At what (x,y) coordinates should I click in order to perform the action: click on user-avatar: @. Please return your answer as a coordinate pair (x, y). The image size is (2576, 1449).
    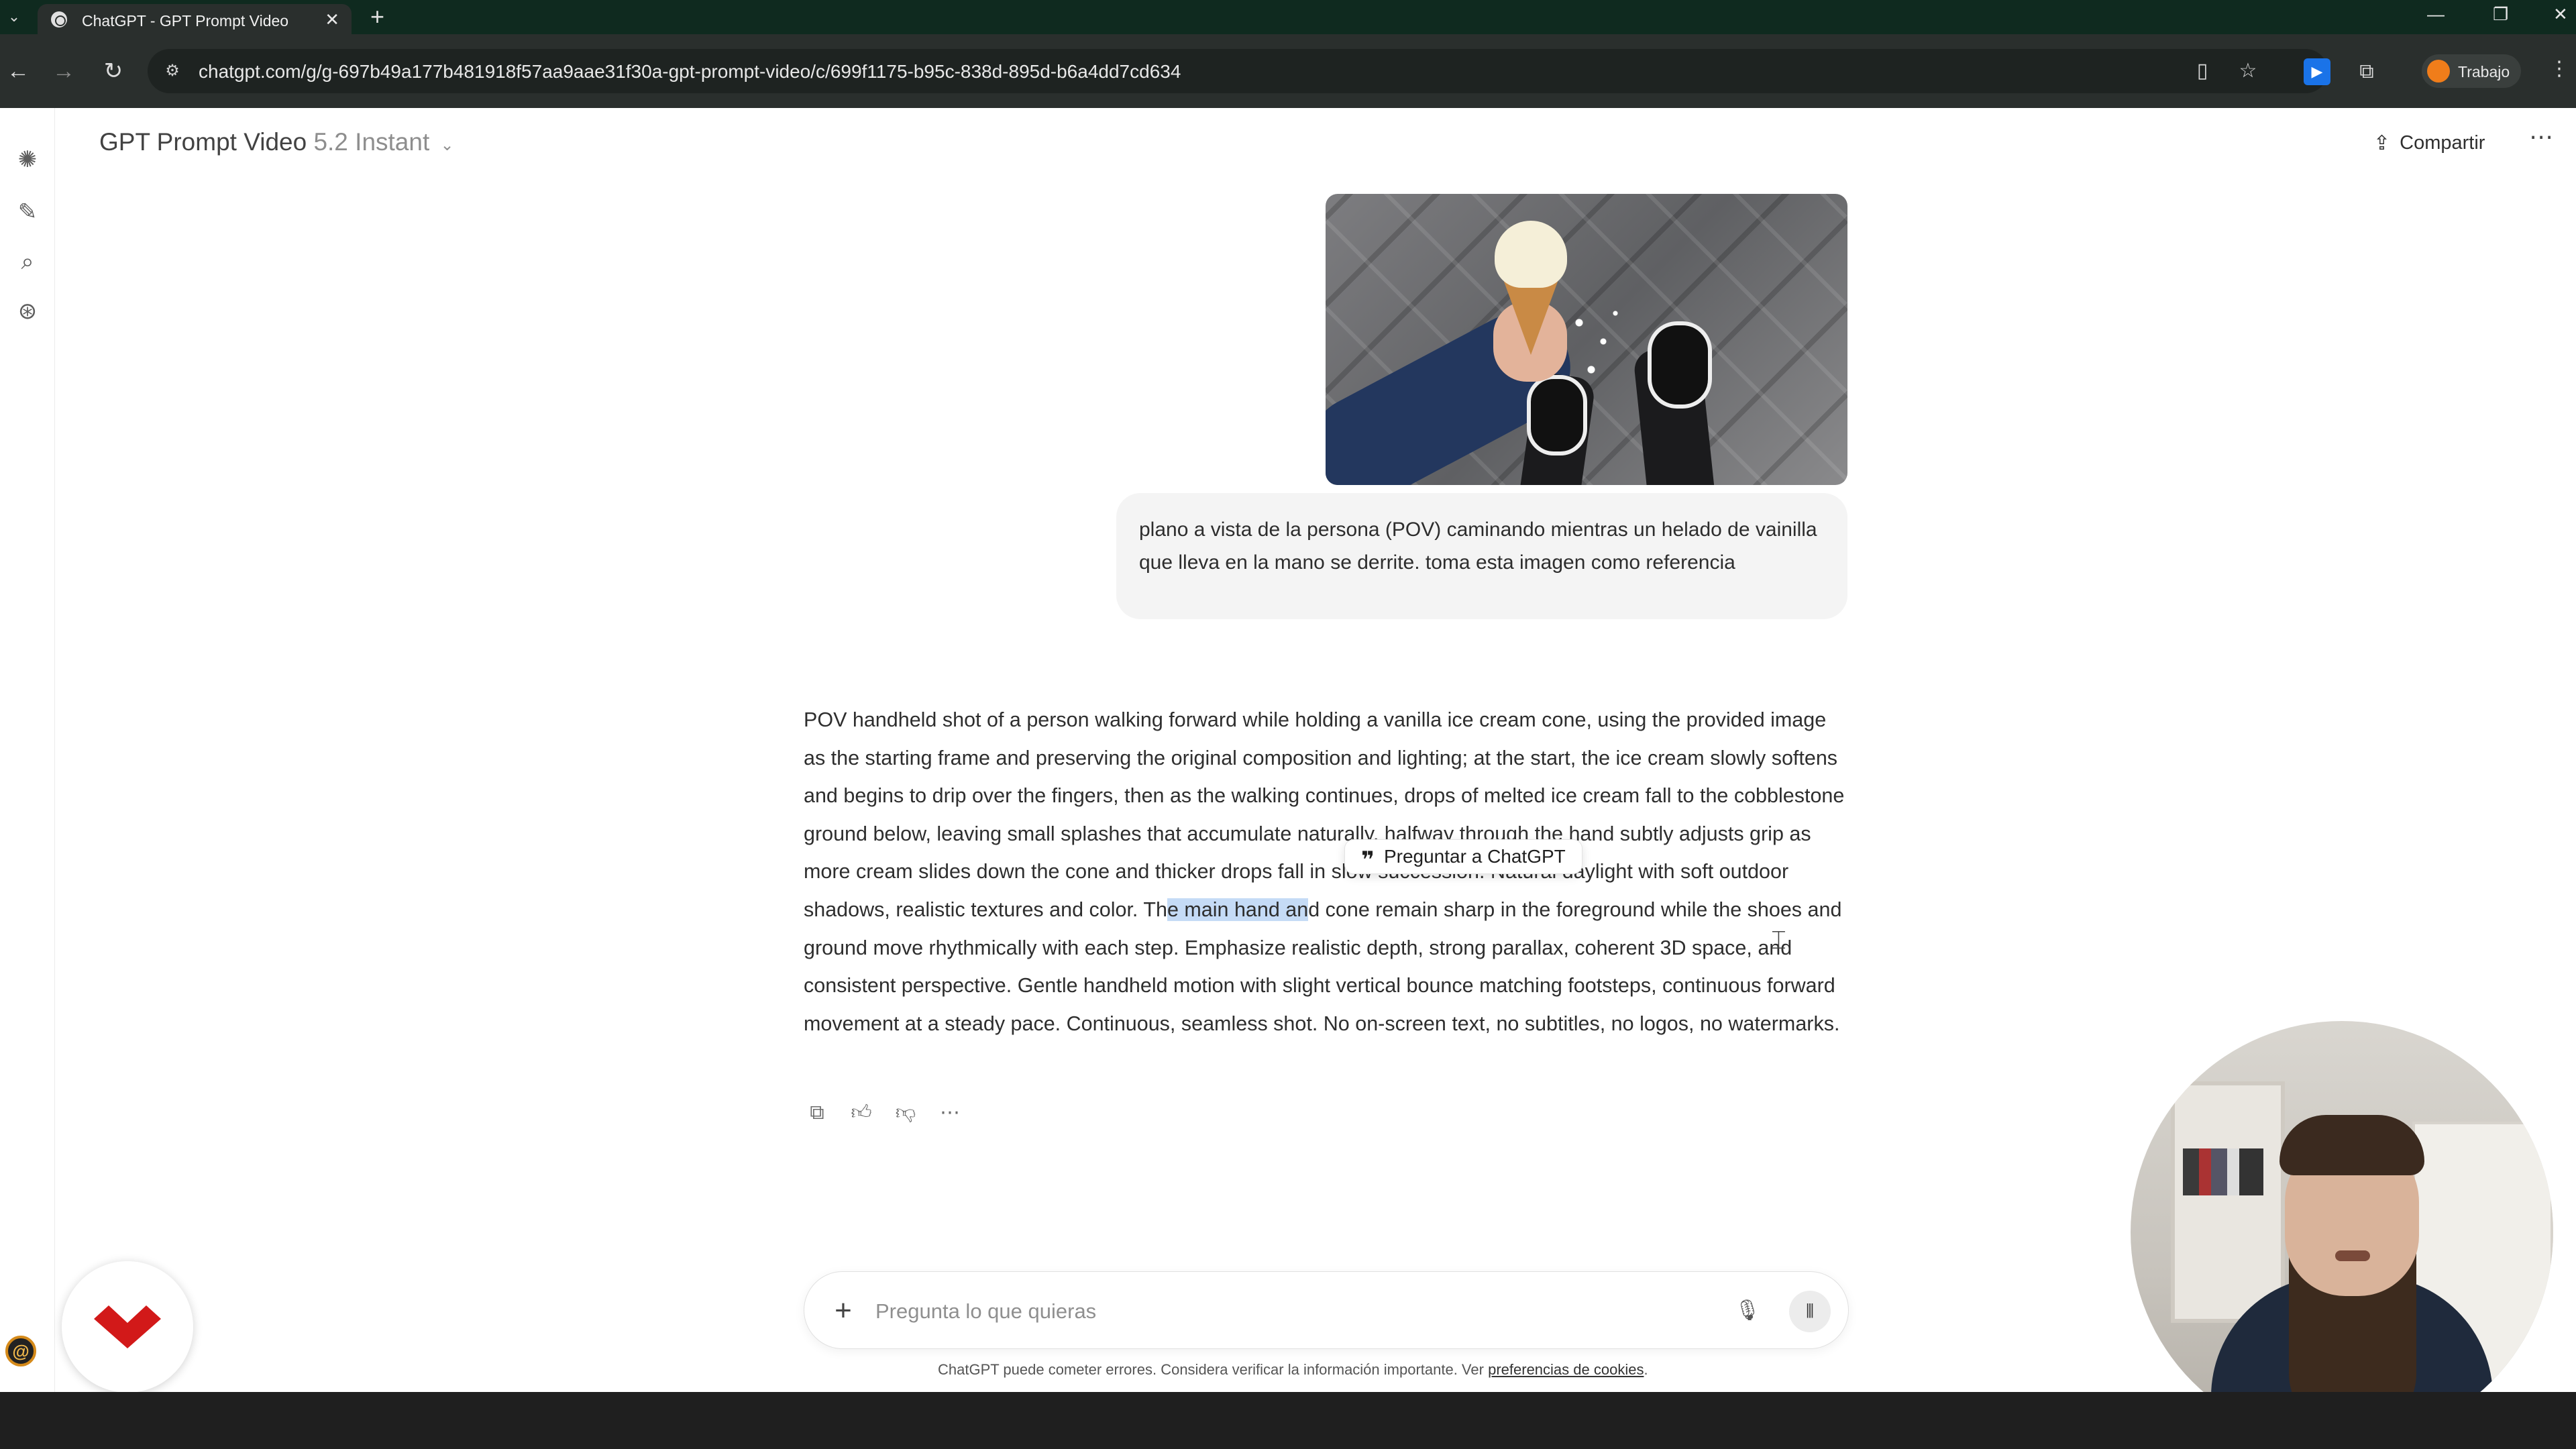
    Looking at the image, I should click on (20, 1351).